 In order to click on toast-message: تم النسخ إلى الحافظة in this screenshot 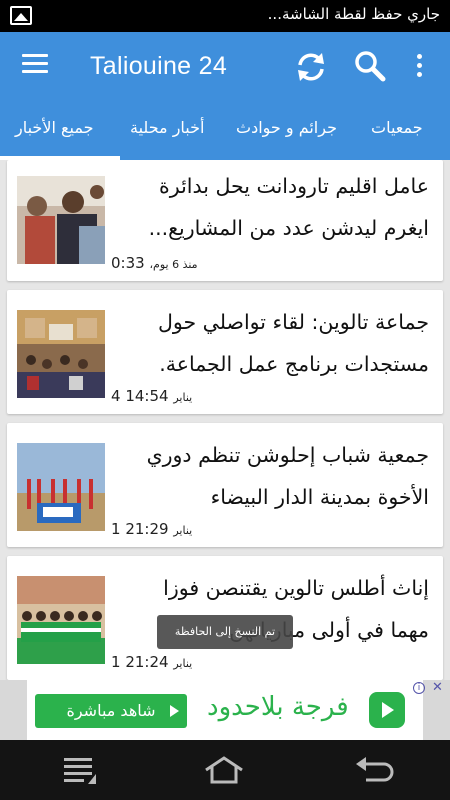, I will do `click(225, 632)`.